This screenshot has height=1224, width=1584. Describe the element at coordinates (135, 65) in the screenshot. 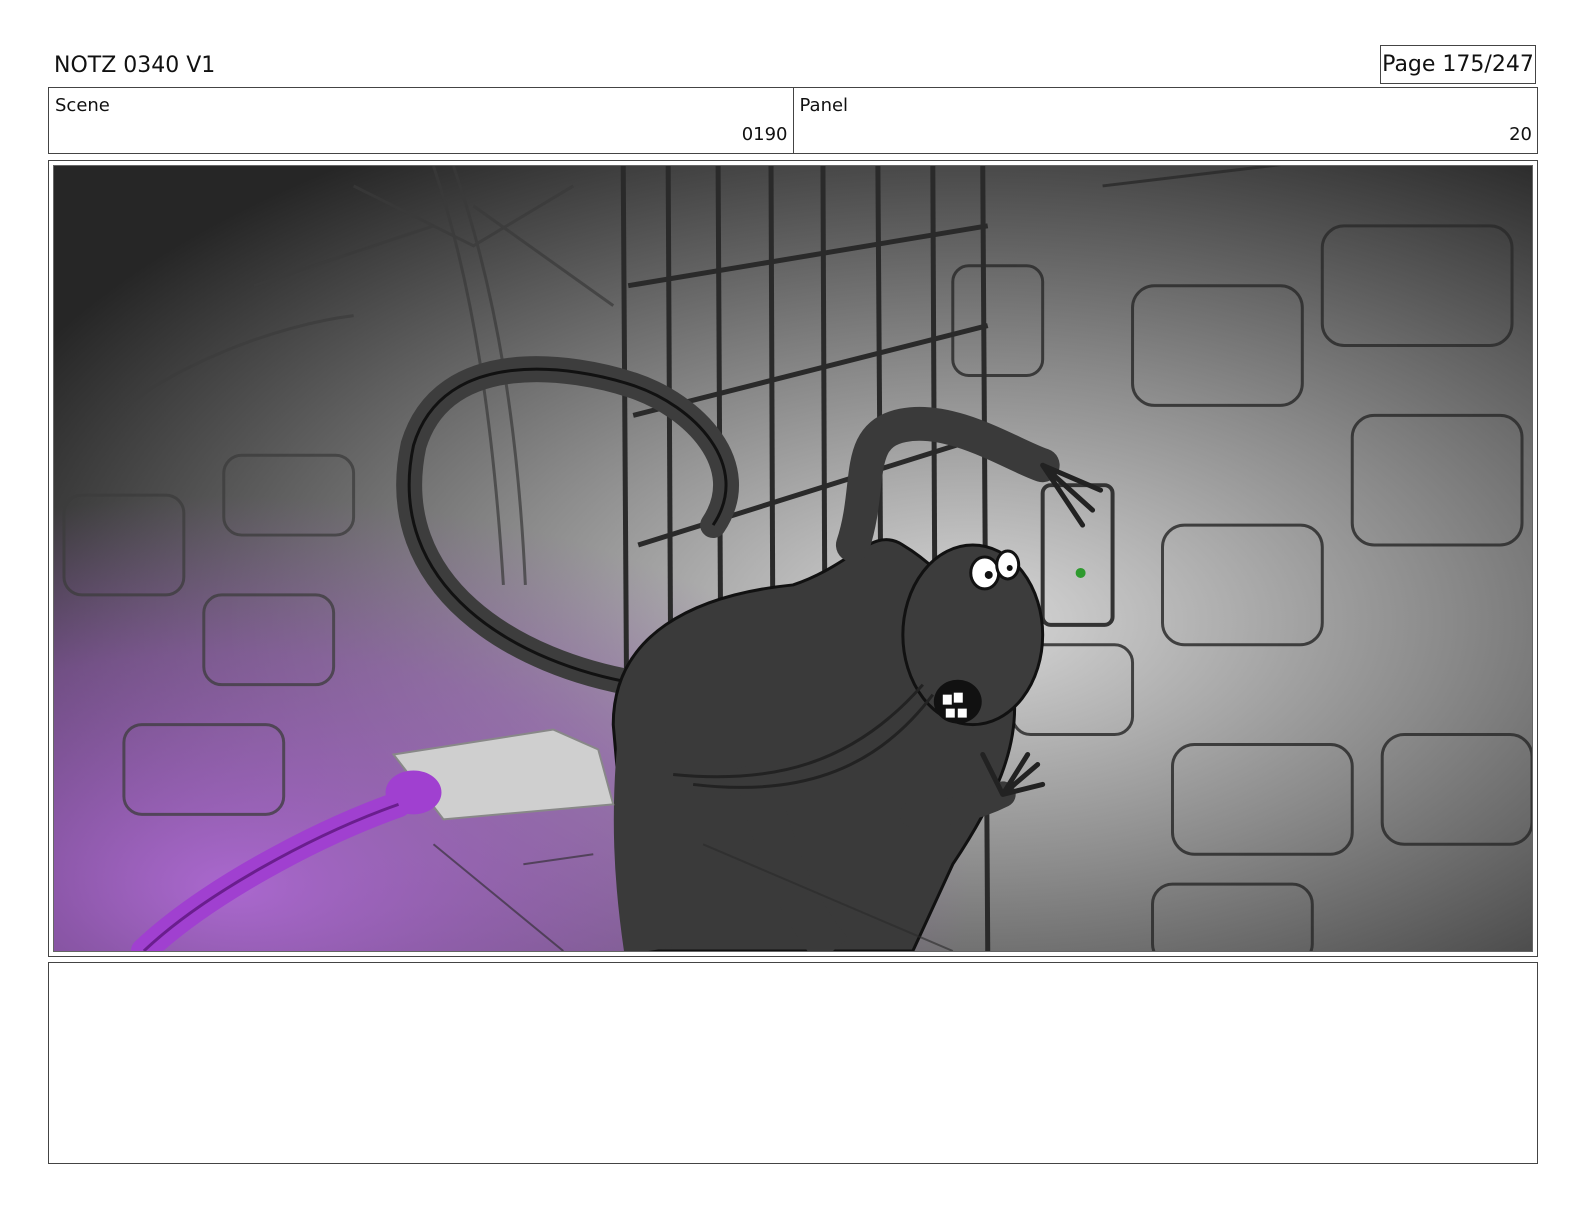

I see `document-title: NOTZ 0340 V1` at that location.